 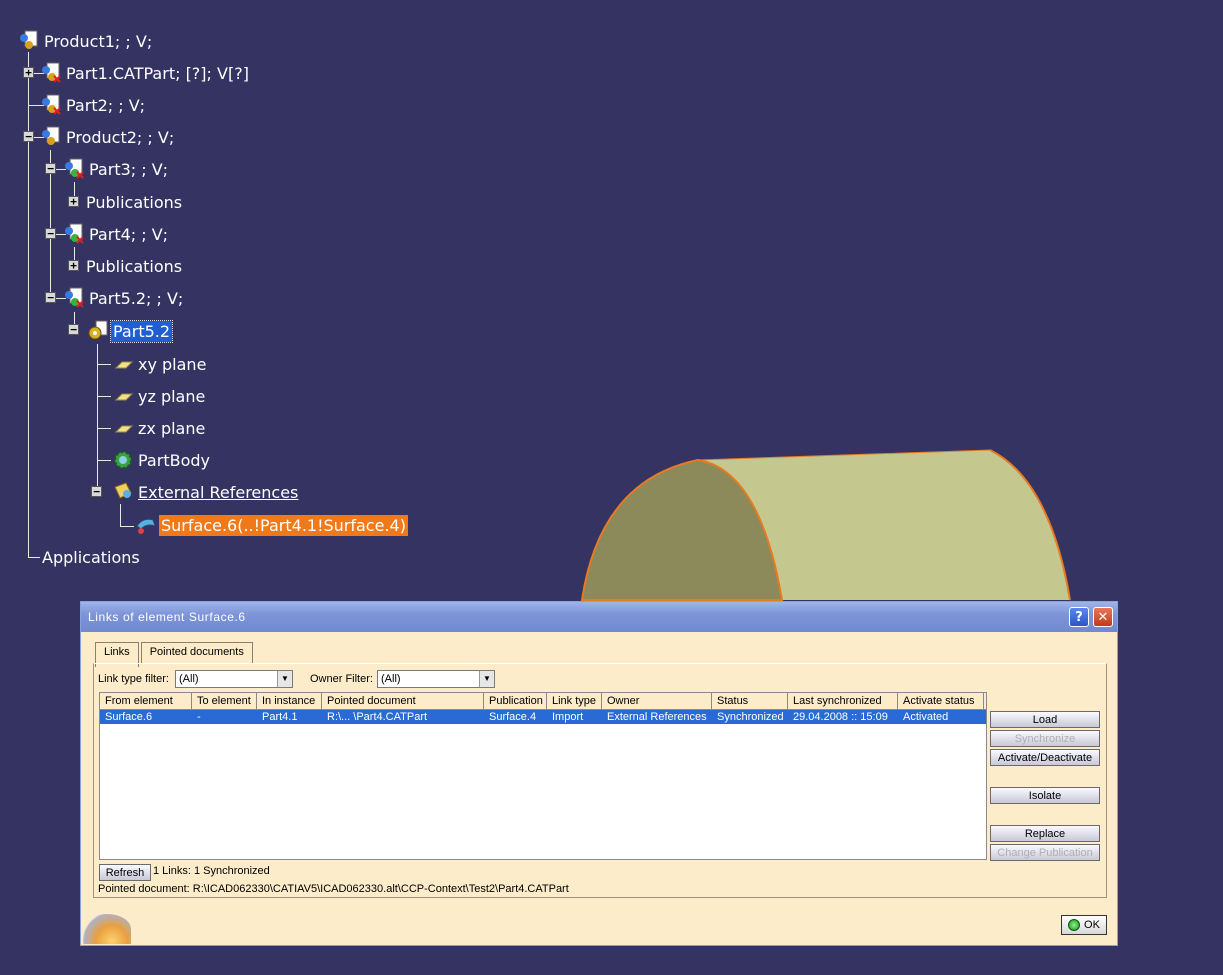 What do you see at coordinates (129, 717) in the screenshot?
I see `table-cell: Surface.6` at bounding box center [129, 717].